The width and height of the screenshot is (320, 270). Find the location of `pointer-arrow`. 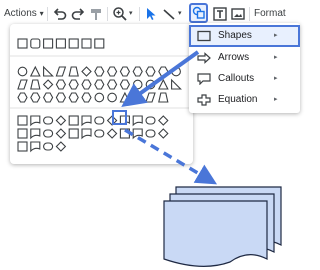

pointer-arrow is located at coordinates (160, 78).